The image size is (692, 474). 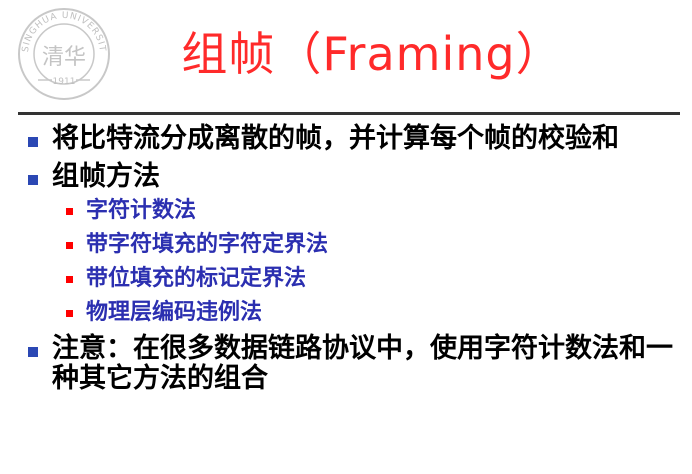 I want to click on sub-bullet-physical-coding-violation: 物理层编码违例法, so click(x=346, y=313).